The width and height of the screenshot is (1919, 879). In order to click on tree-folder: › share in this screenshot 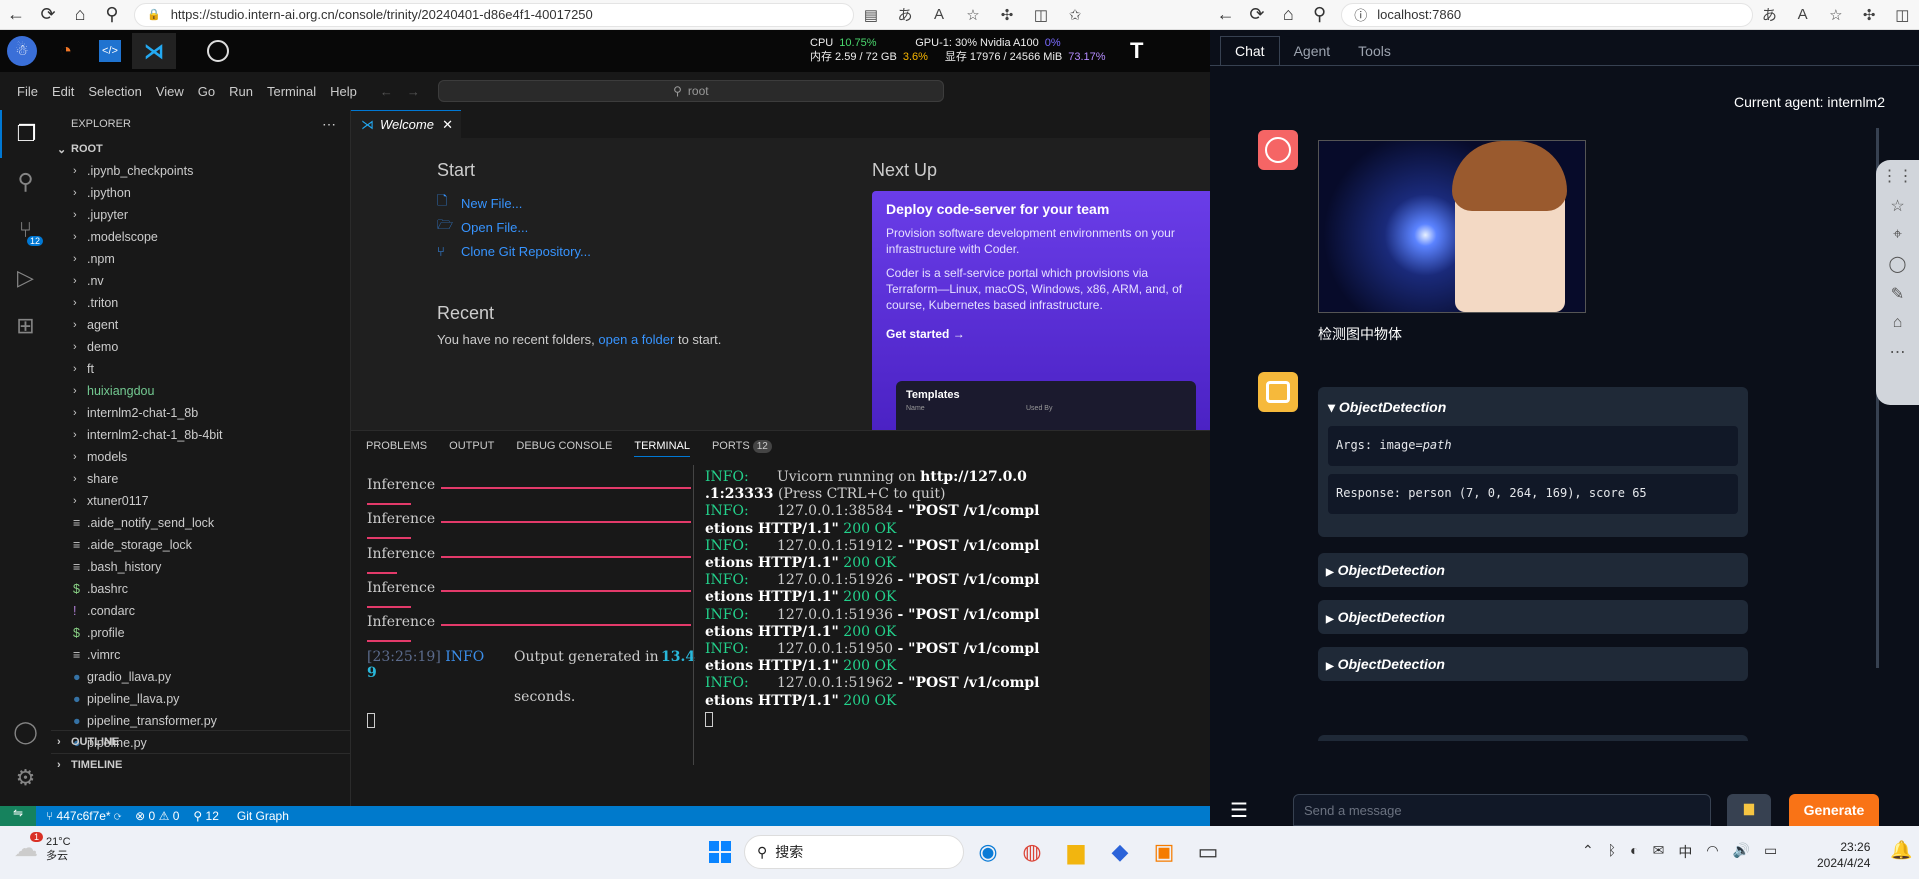, I will do `click(200, 479)`.